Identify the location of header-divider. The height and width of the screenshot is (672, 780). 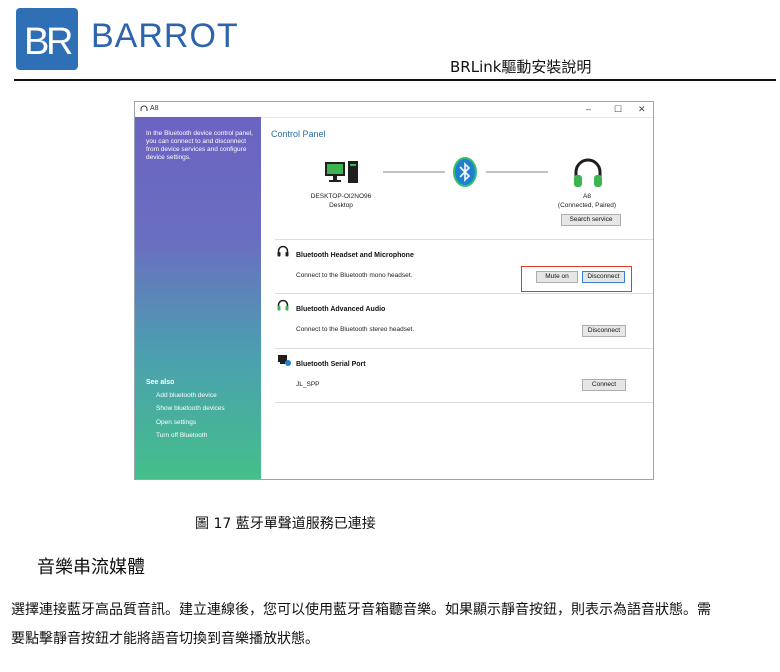
(395, 80).